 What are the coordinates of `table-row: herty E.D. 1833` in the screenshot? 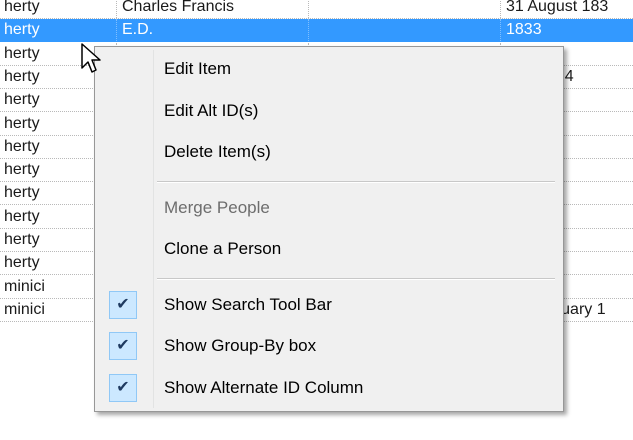 It's located at (316, 31).